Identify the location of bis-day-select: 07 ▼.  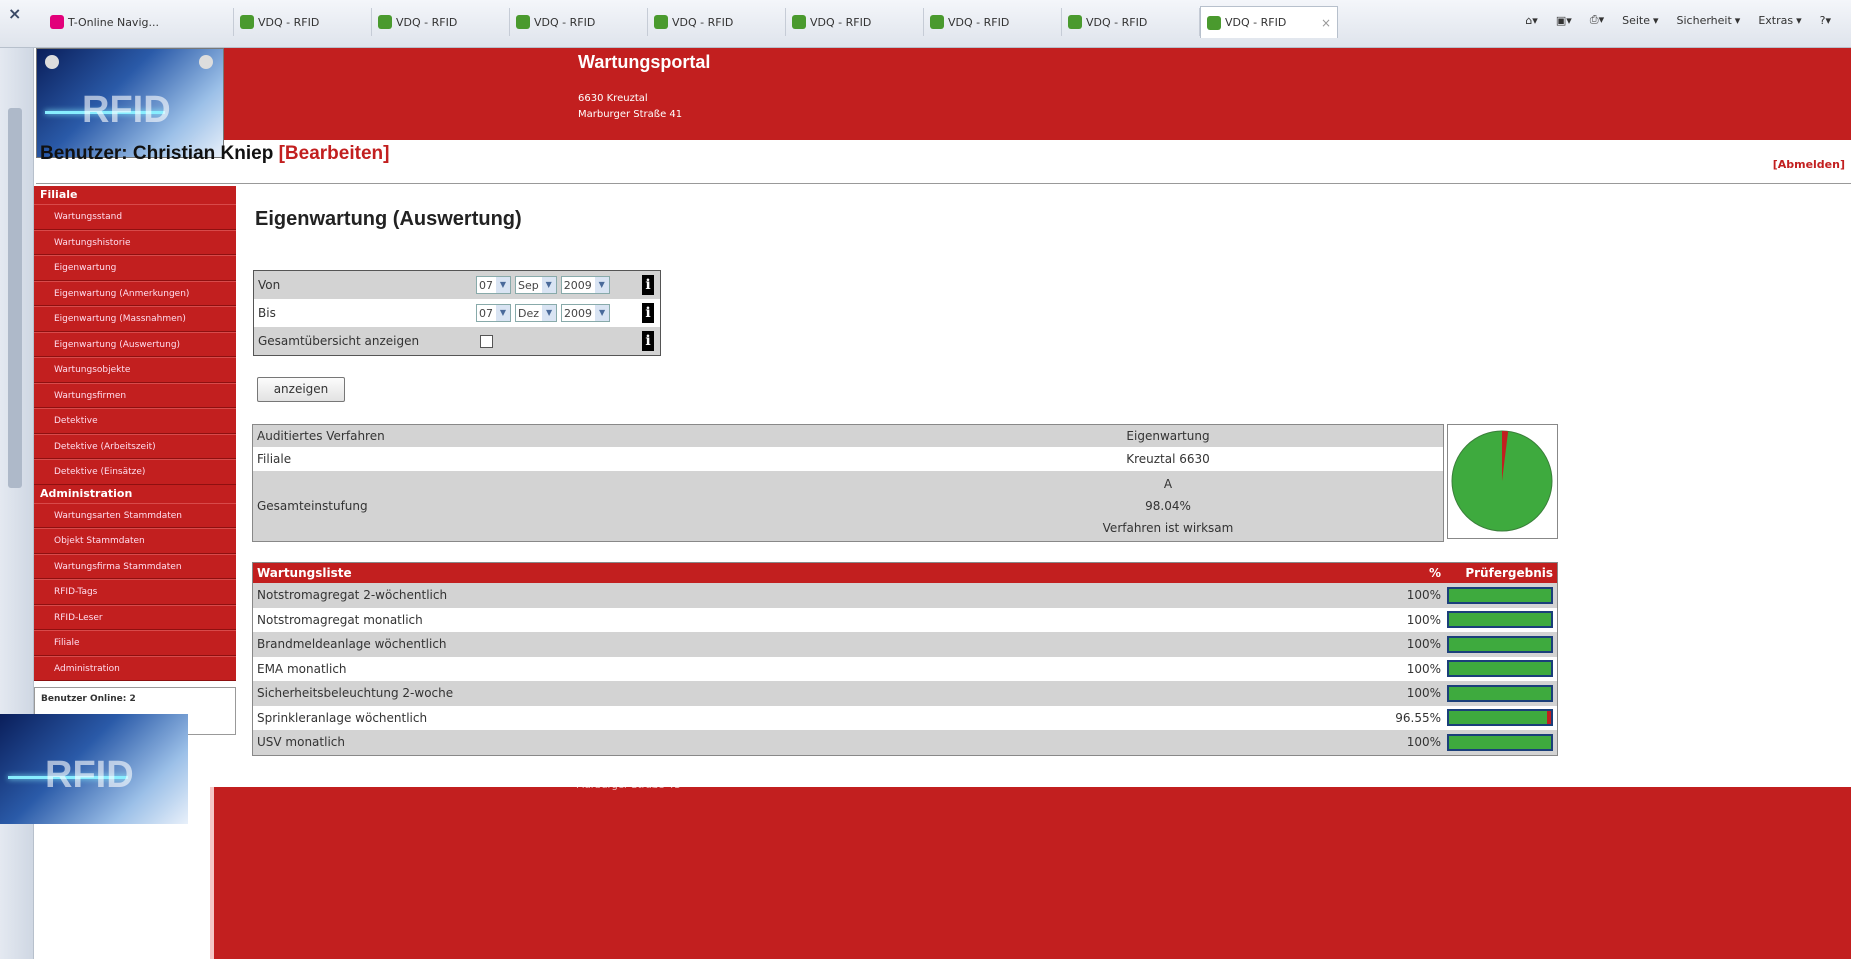
(493, 313).